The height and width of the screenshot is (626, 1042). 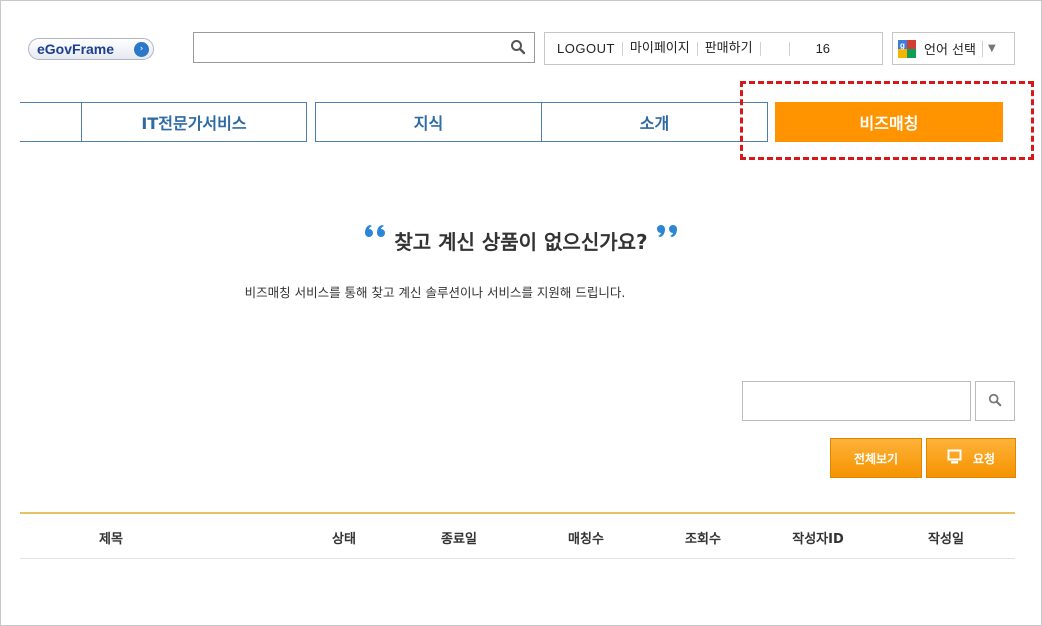 I want to click on list-search-box, so click(x=856, y=401).